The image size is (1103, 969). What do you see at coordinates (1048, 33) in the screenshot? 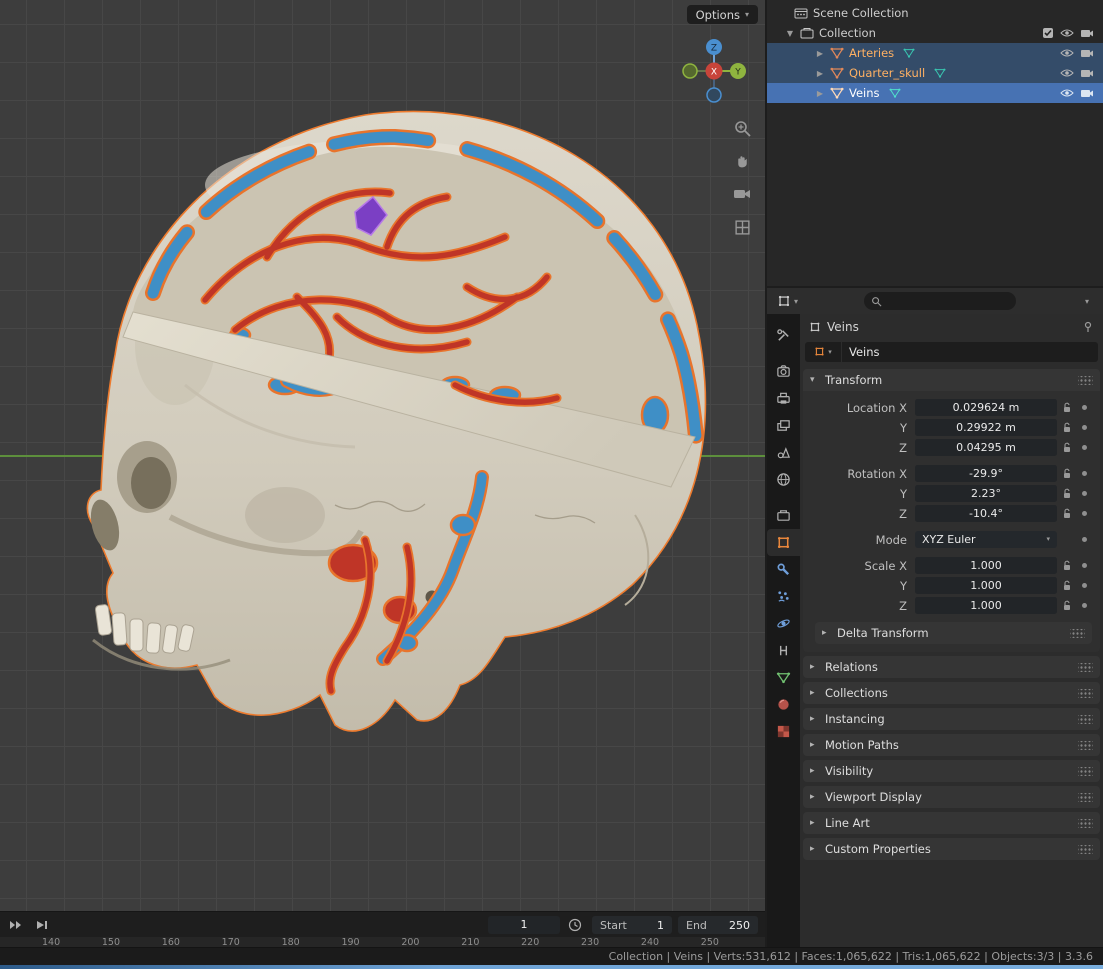
I see `checkbox` at bounding box center [1048, 33].